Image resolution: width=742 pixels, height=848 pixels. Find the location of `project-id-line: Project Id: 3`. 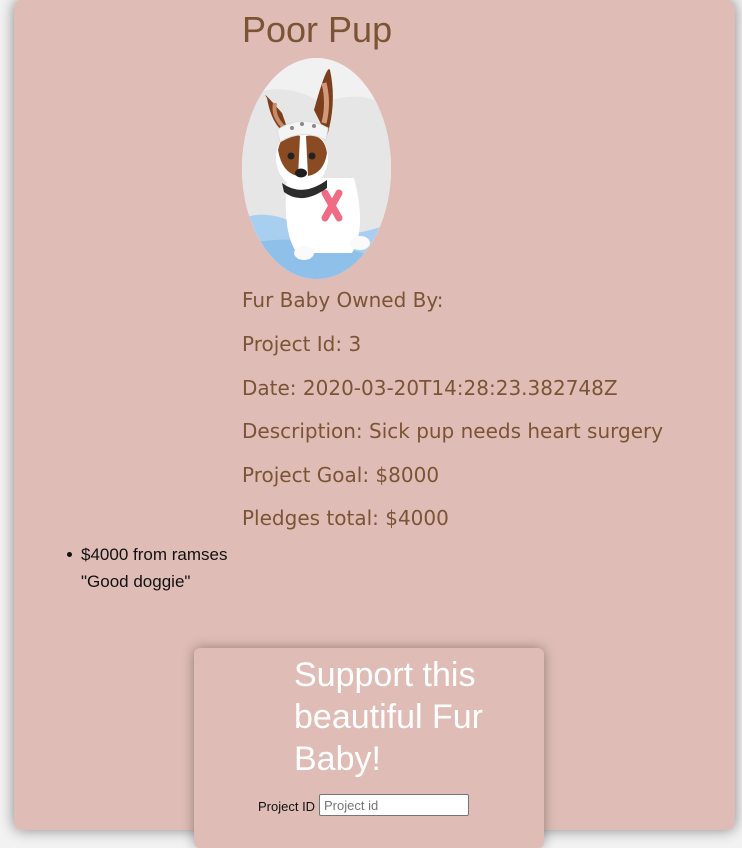

project-id-line: Project Id: 3 is located at coordinates (302, 344).